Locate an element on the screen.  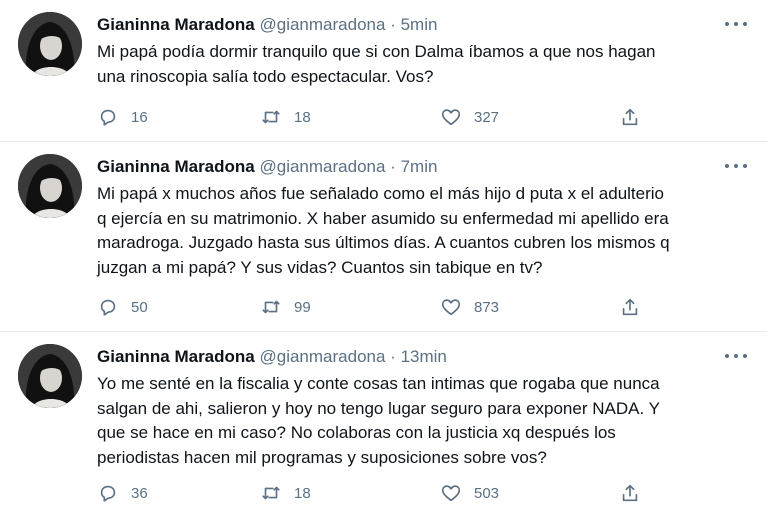
like-count: 873 is located at coordinates (487, 307).